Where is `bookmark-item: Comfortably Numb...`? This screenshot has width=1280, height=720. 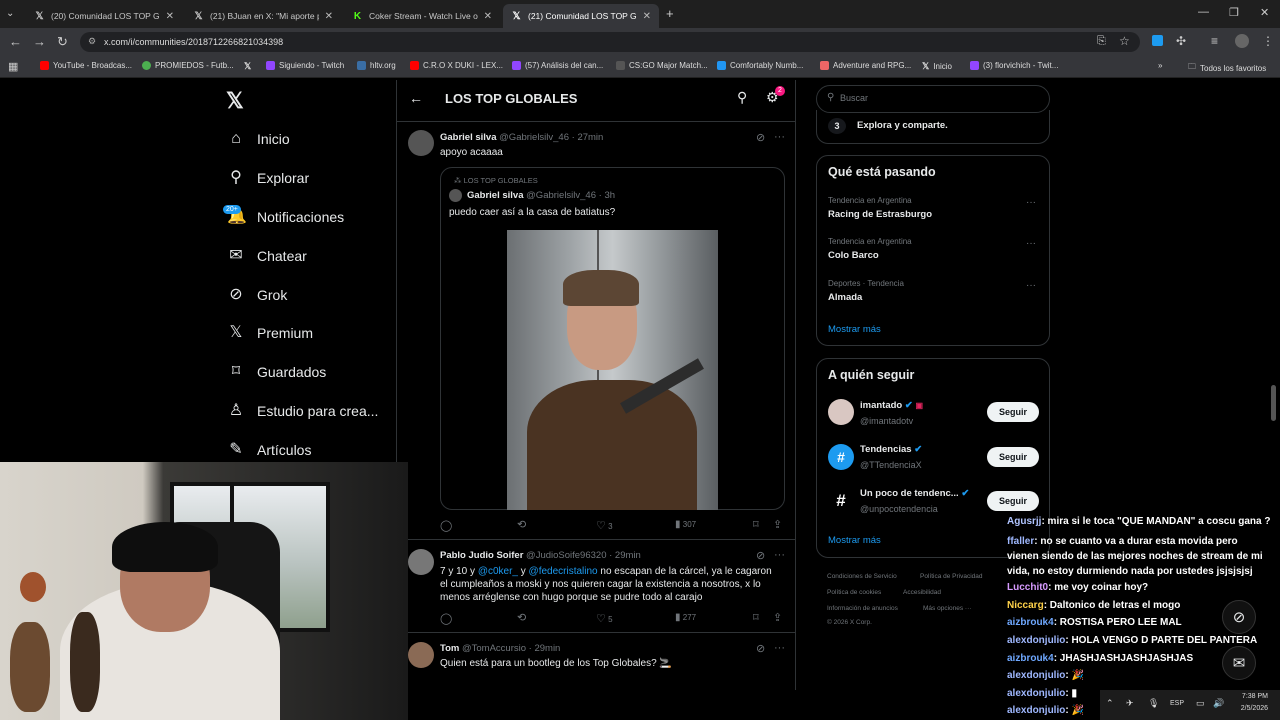 bookmark-item: Comfortably Numb... is located at coordinates (760, 65).